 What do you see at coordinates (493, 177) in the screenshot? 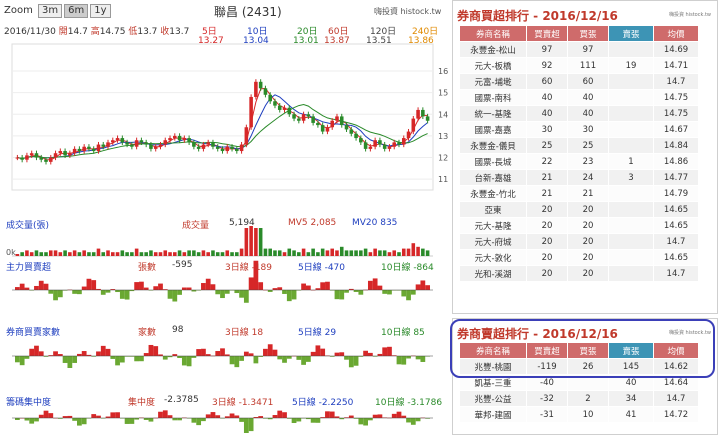
I see `broker-cell: 台新-嘉雄` at bounding box center [493, 177].